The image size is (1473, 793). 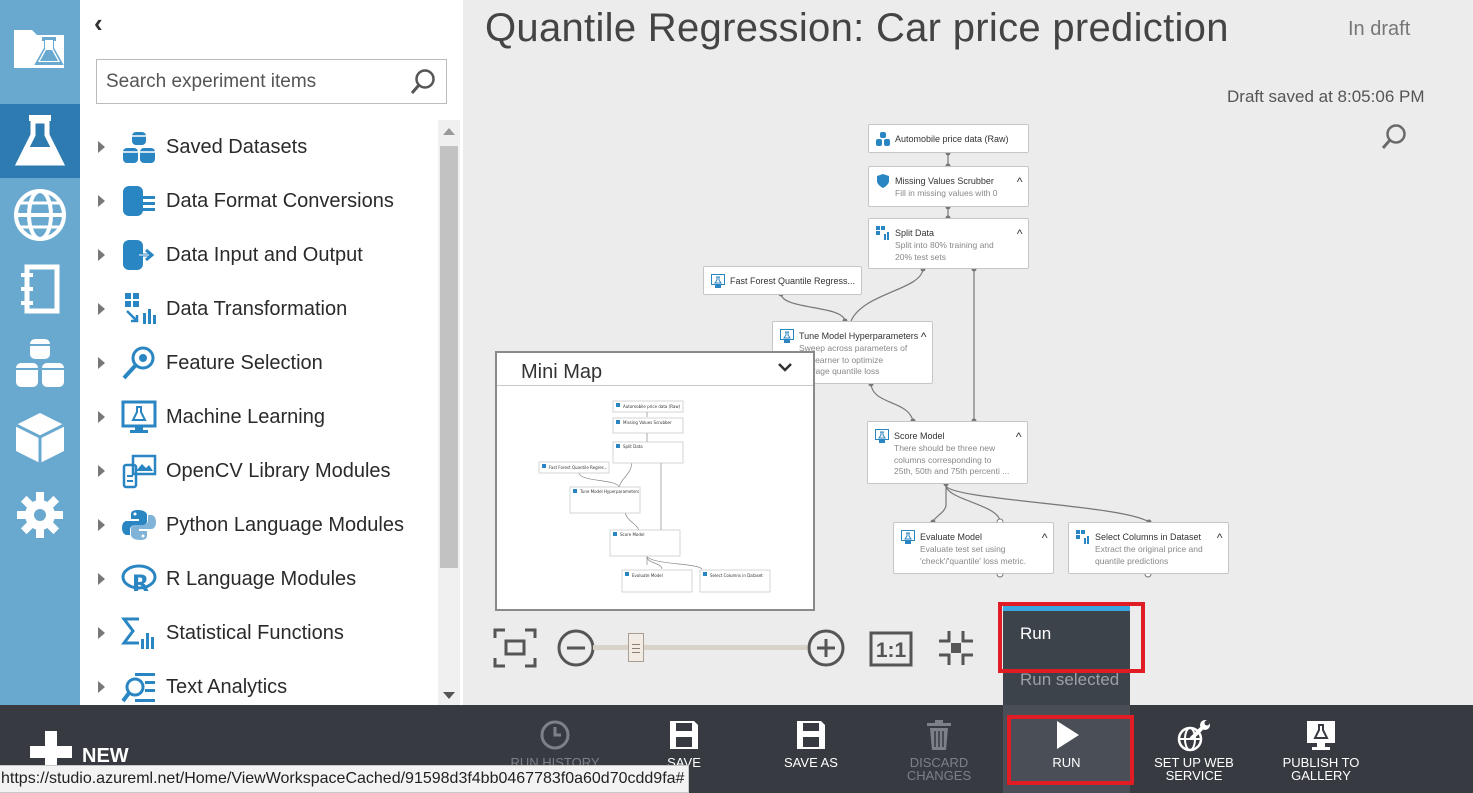 I want to click on scrollbar-thumb, so click(x=449, y=357).